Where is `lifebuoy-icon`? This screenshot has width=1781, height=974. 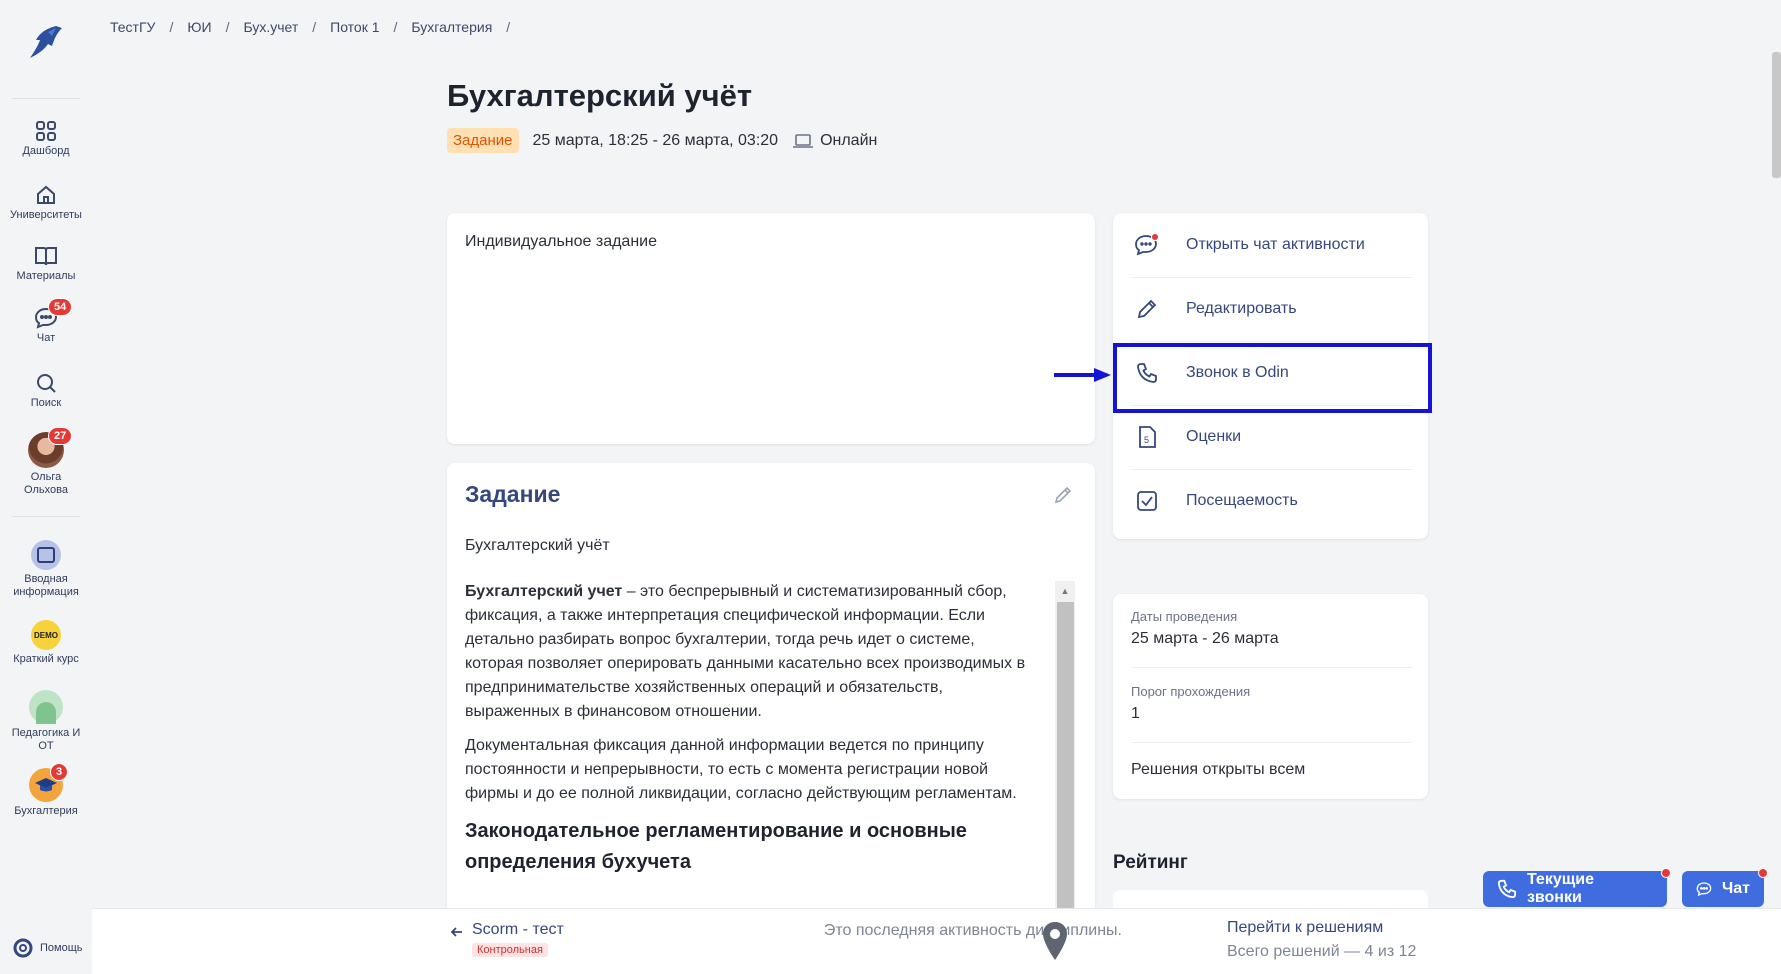
lifebuoy-icon is located at coordinates (23, 948).